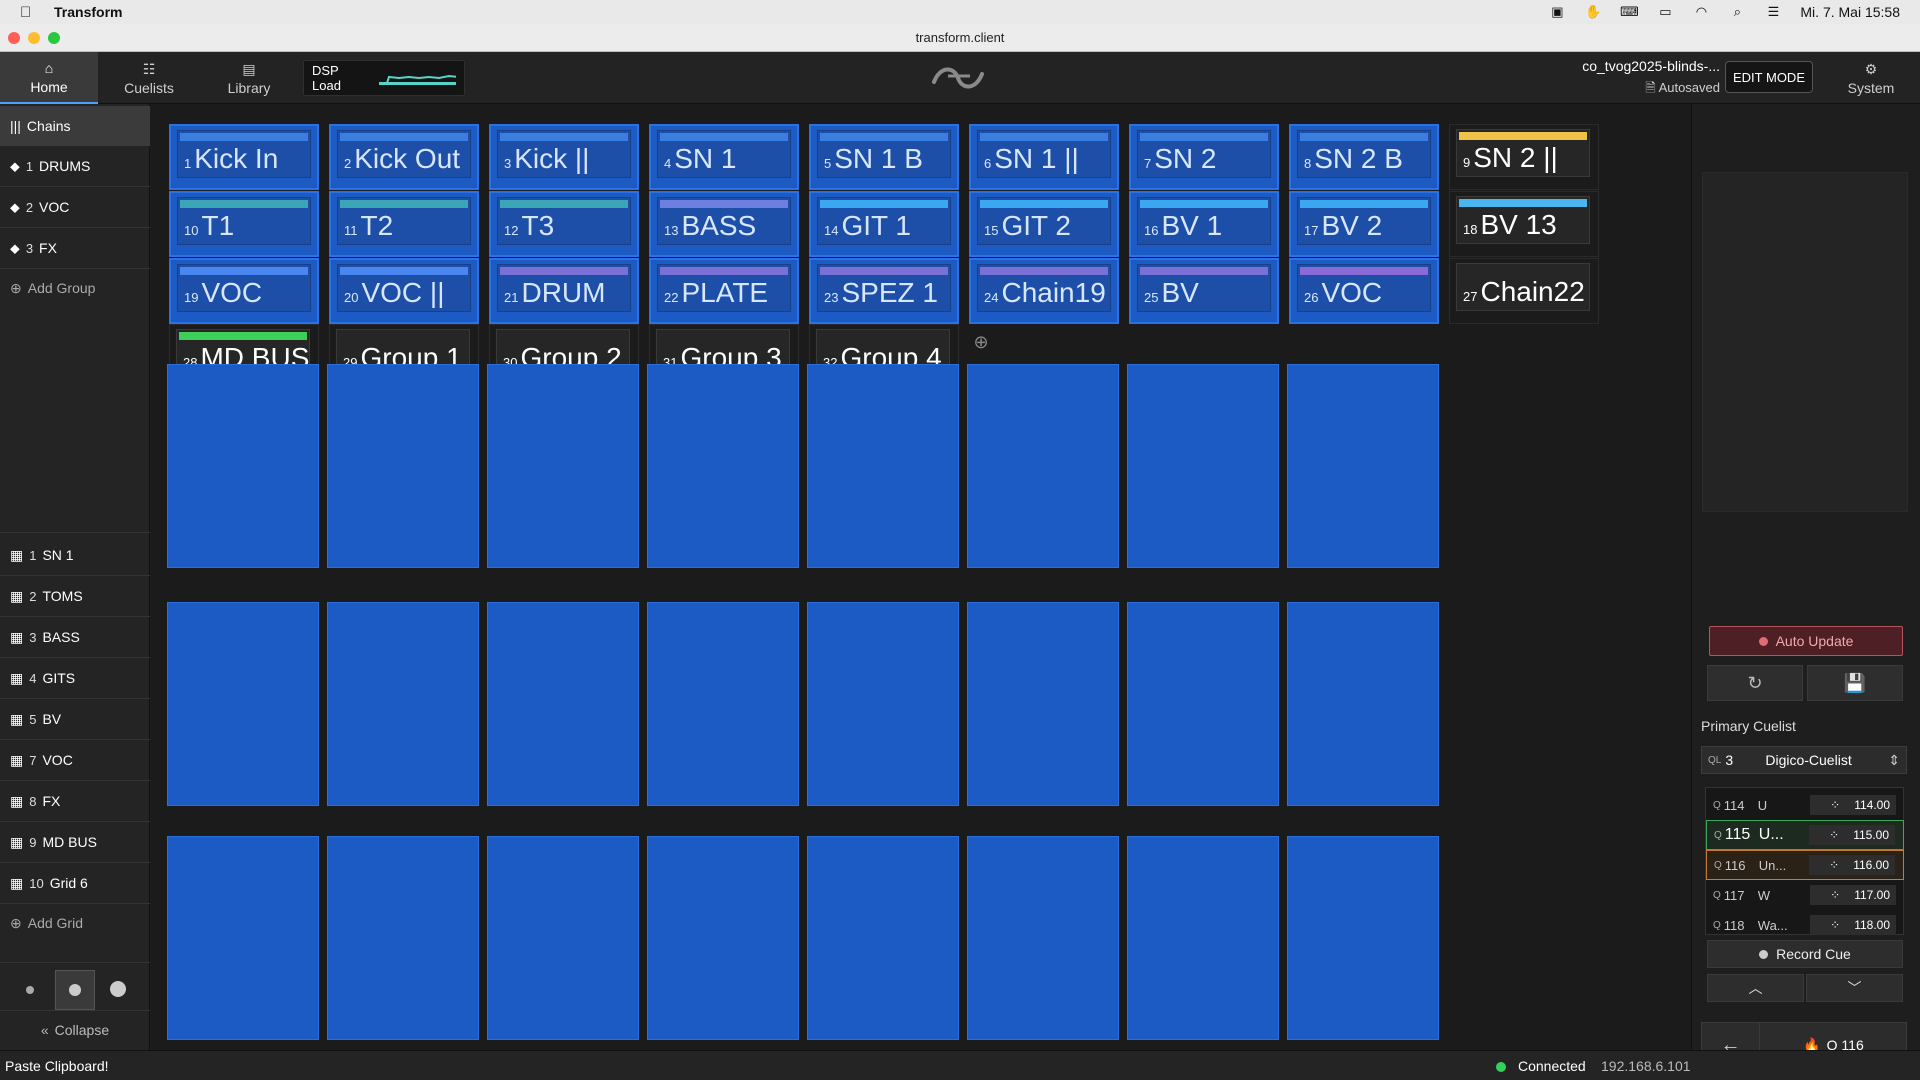 Image resolution: width=1920 pixels, height=1080 pixels. What do you see at coordinates (404, 224) in the screenshot?
I see `chain-tile: 11 T2` at bounding box center [404, 224].